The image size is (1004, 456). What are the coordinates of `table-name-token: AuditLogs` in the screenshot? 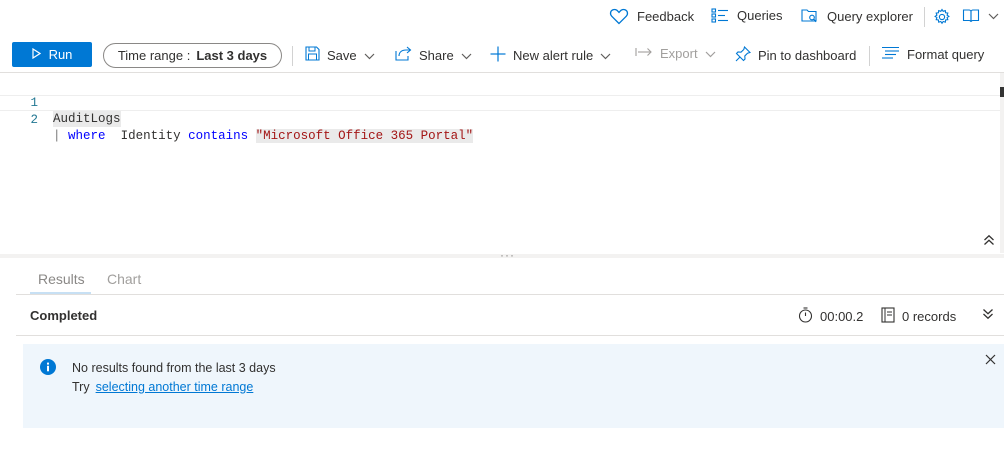 It's located at (87, 119).